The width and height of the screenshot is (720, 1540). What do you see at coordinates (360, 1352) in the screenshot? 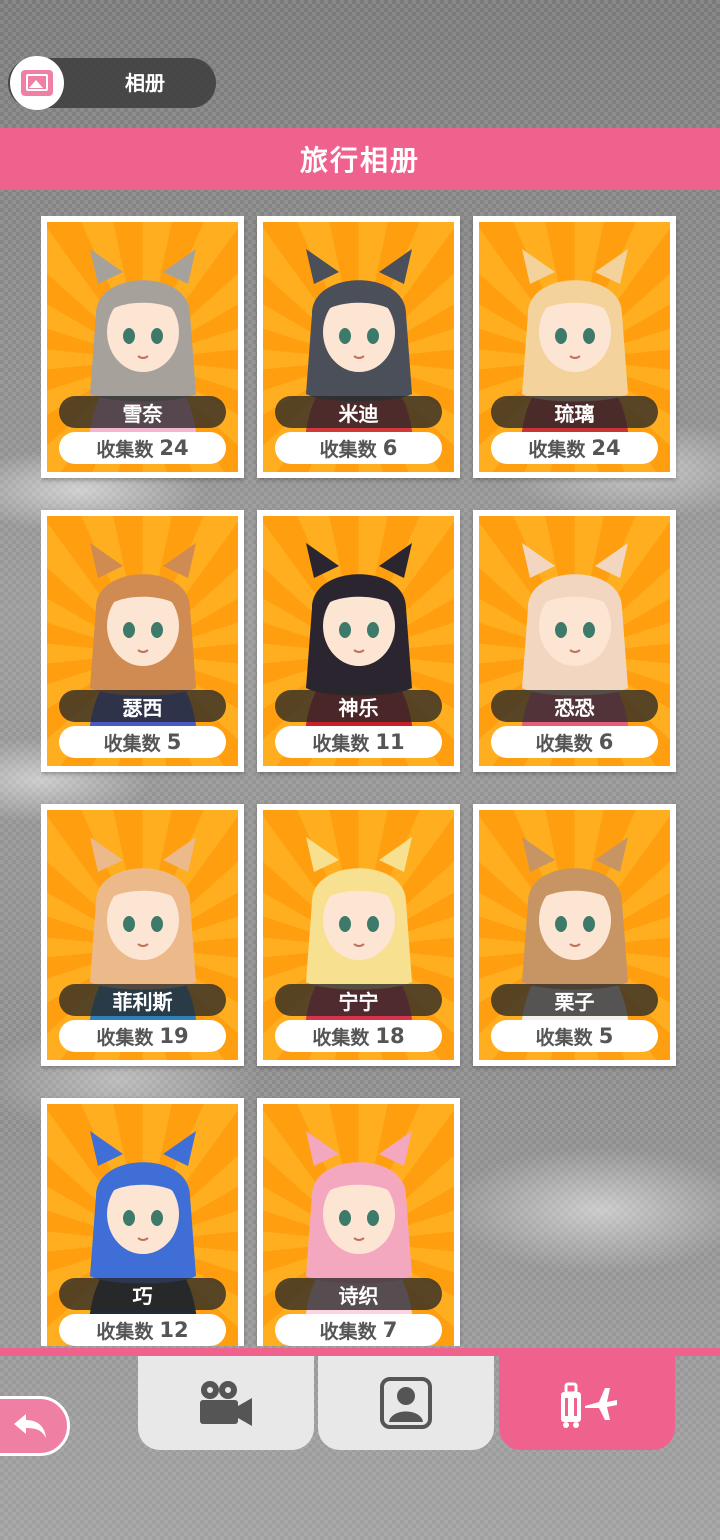
I see `bottom-divider` at bounding box center [360, 1352].